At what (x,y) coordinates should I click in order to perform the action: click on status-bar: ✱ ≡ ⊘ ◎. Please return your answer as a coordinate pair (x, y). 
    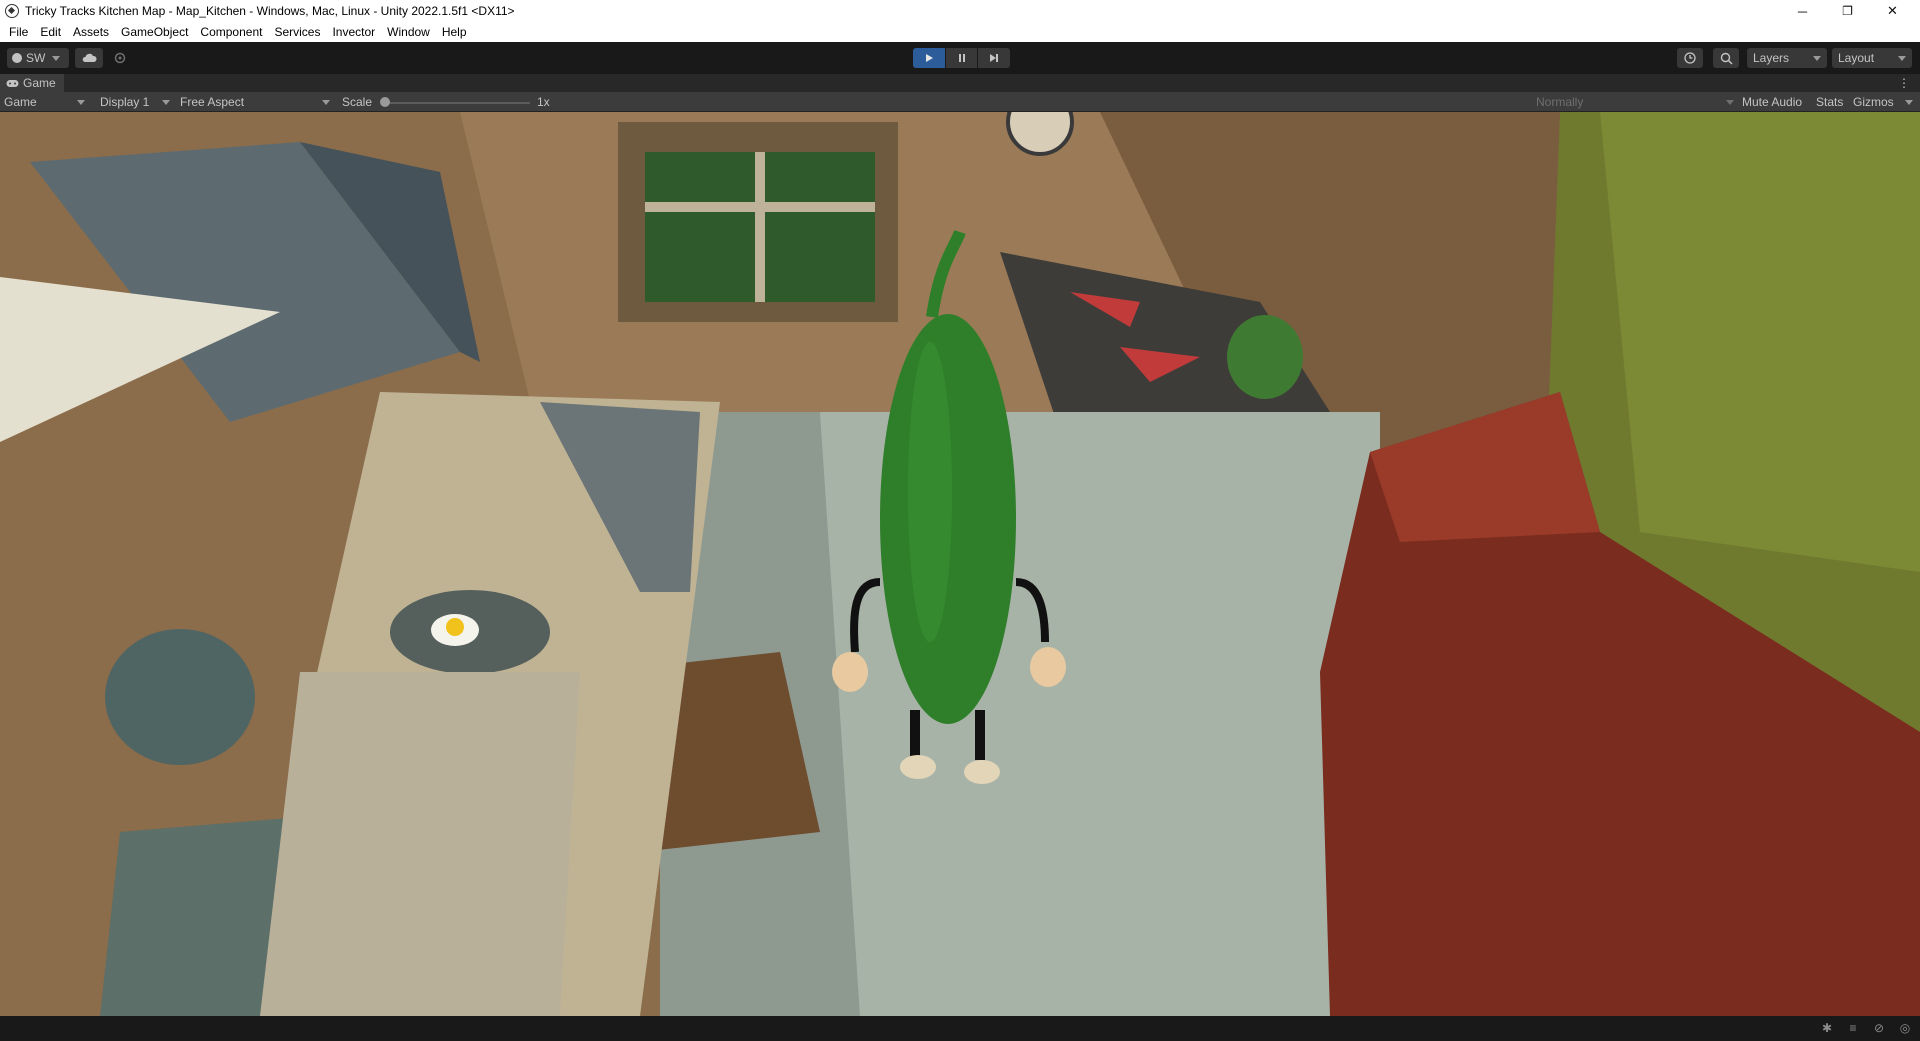
    Looking at the image, I should click on (960, 1028).